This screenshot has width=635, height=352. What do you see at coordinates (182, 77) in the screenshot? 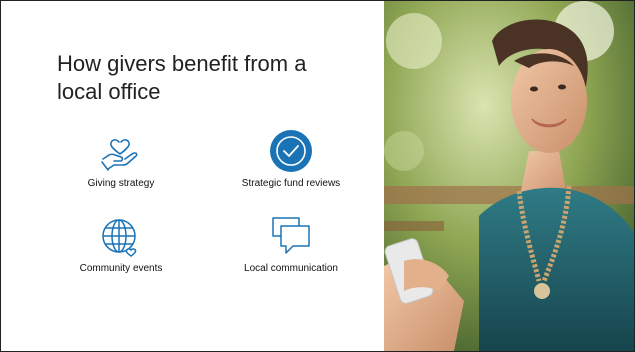
I see `slide-title: How givers benefit from a local office` at bounding box center [182, 77].